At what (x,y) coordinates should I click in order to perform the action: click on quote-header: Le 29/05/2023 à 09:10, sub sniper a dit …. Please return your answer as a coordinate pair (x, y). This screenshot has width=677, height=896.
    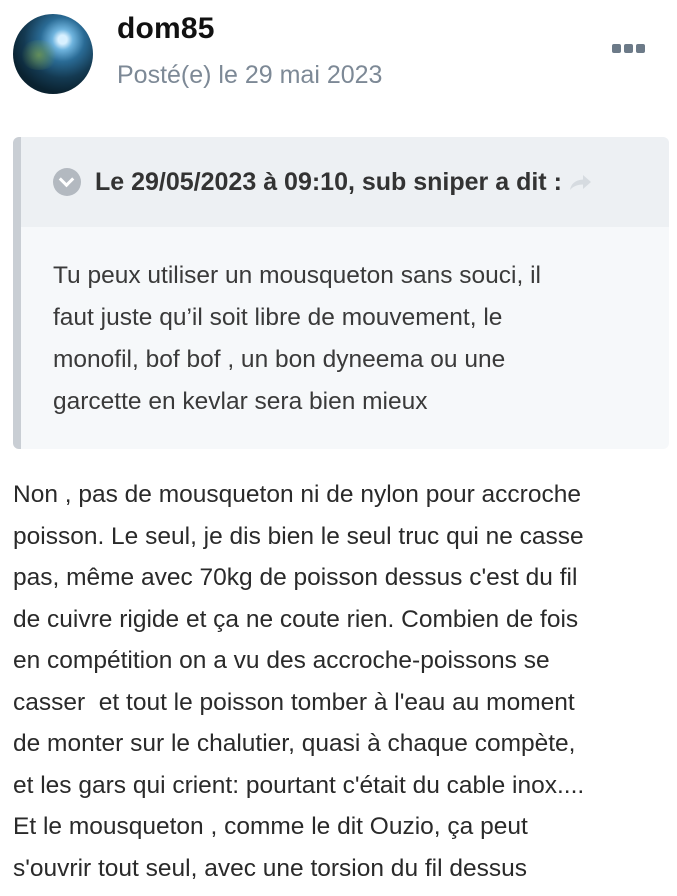
    Looking at the image, I should click on (345, 182).